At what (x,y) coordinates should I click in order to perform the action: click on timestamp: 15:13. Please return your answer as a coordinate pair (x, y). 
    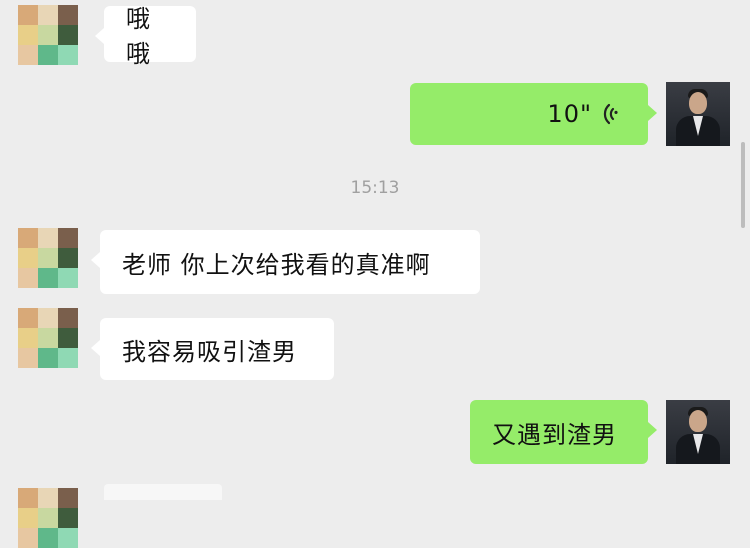
    Looking at the image, I should click on (375, 188).